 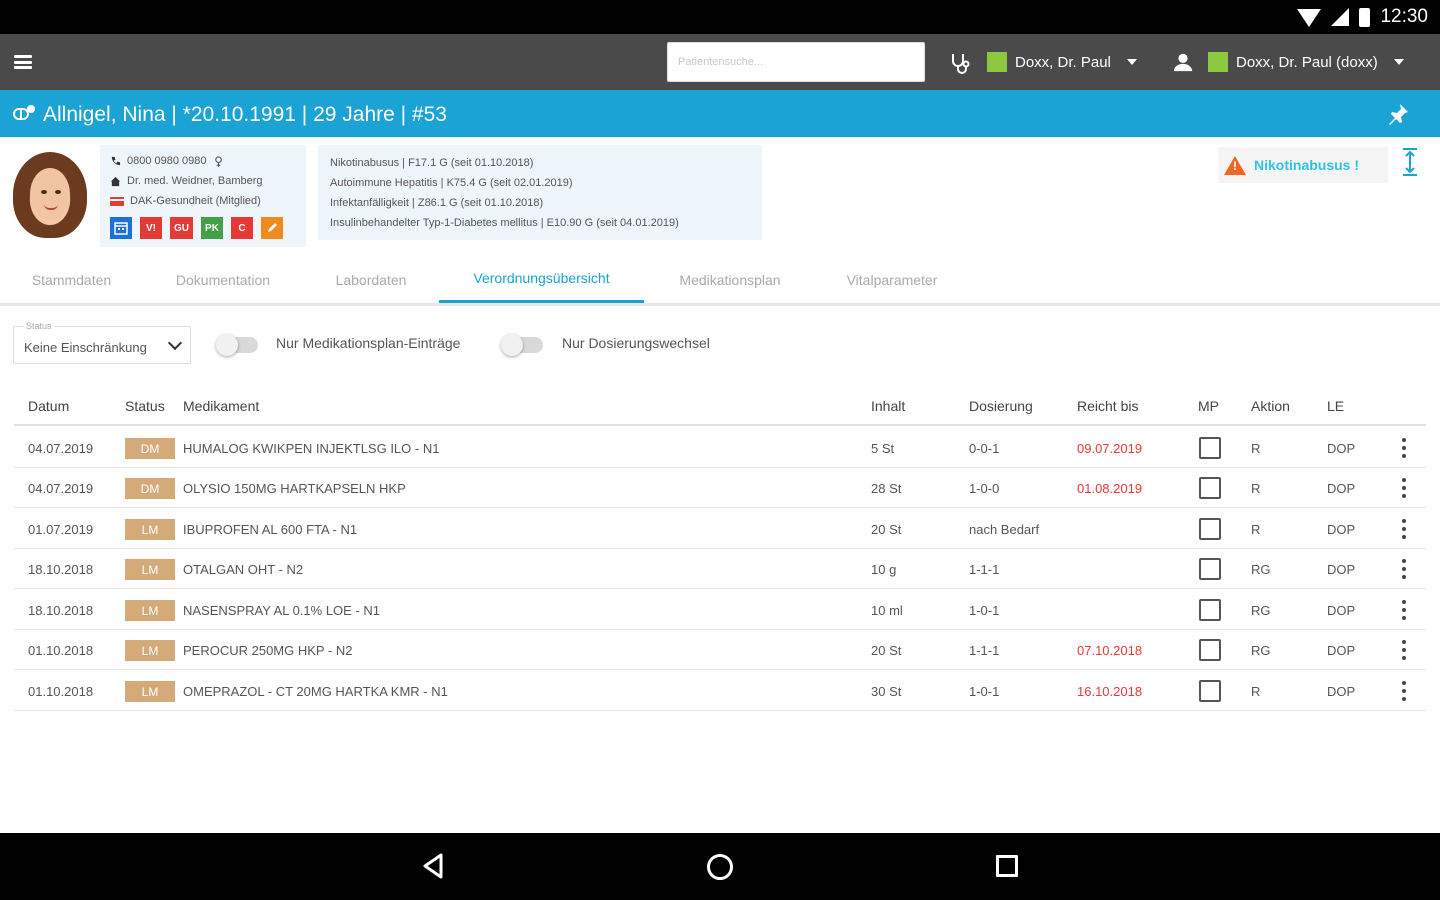 What do you see at coordinates (886, 650) in the screenshot?
I see `cell-inhalt: 20 St` at bounding box center [886, 650].